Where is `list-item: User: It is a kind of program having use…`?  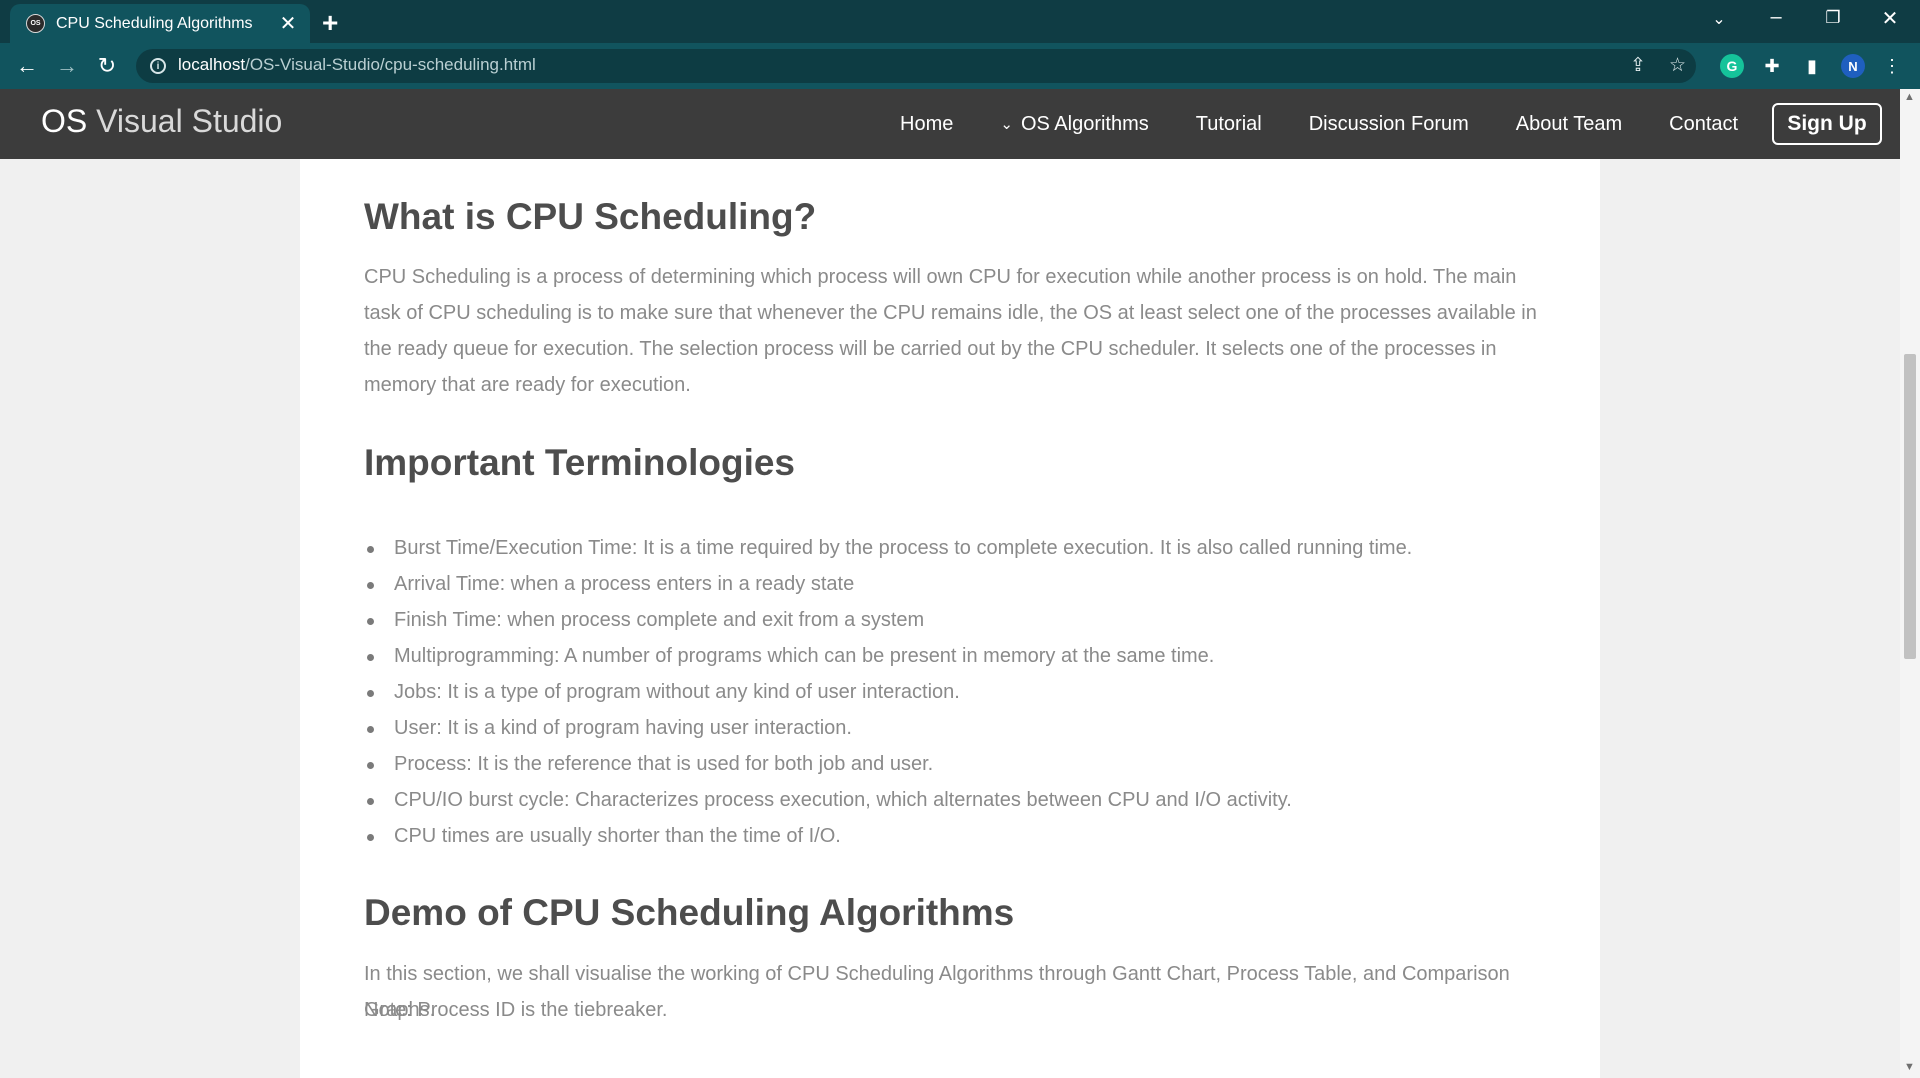
list-item: User: It is a kind of program having use… is located at coordinates (889, 728).